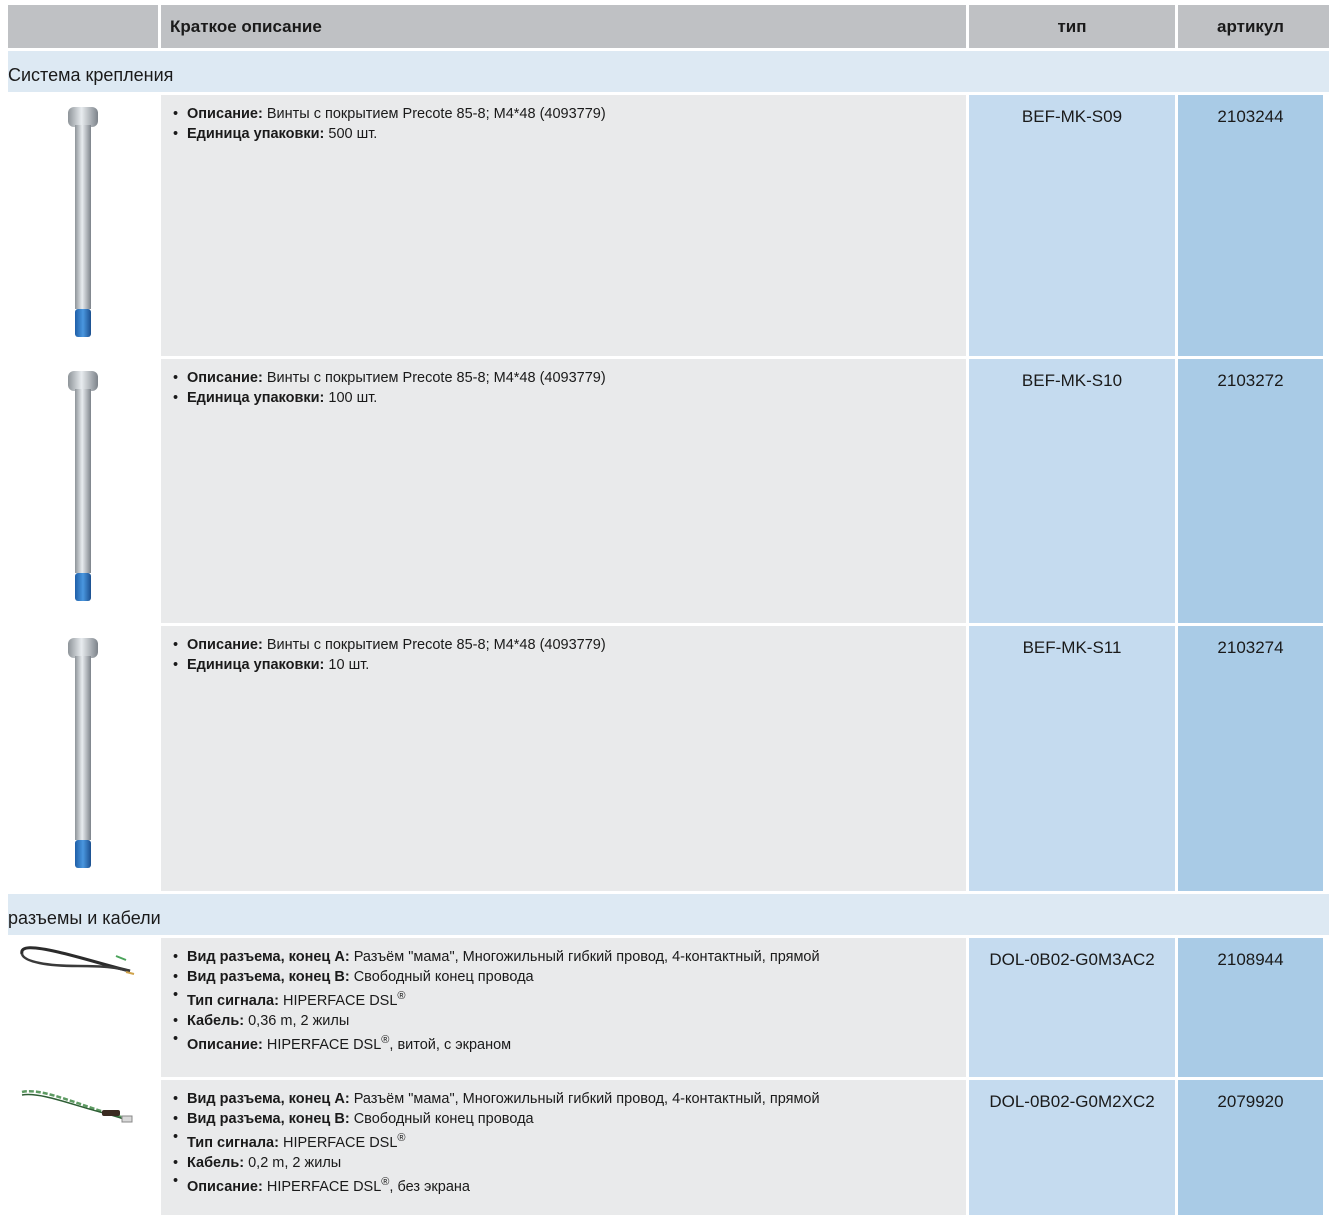 This screenshot has width=1329, height=1222. I want to click on property-cable: Кабель: 0,2 m, 2 жилы, so click(566, 1163).